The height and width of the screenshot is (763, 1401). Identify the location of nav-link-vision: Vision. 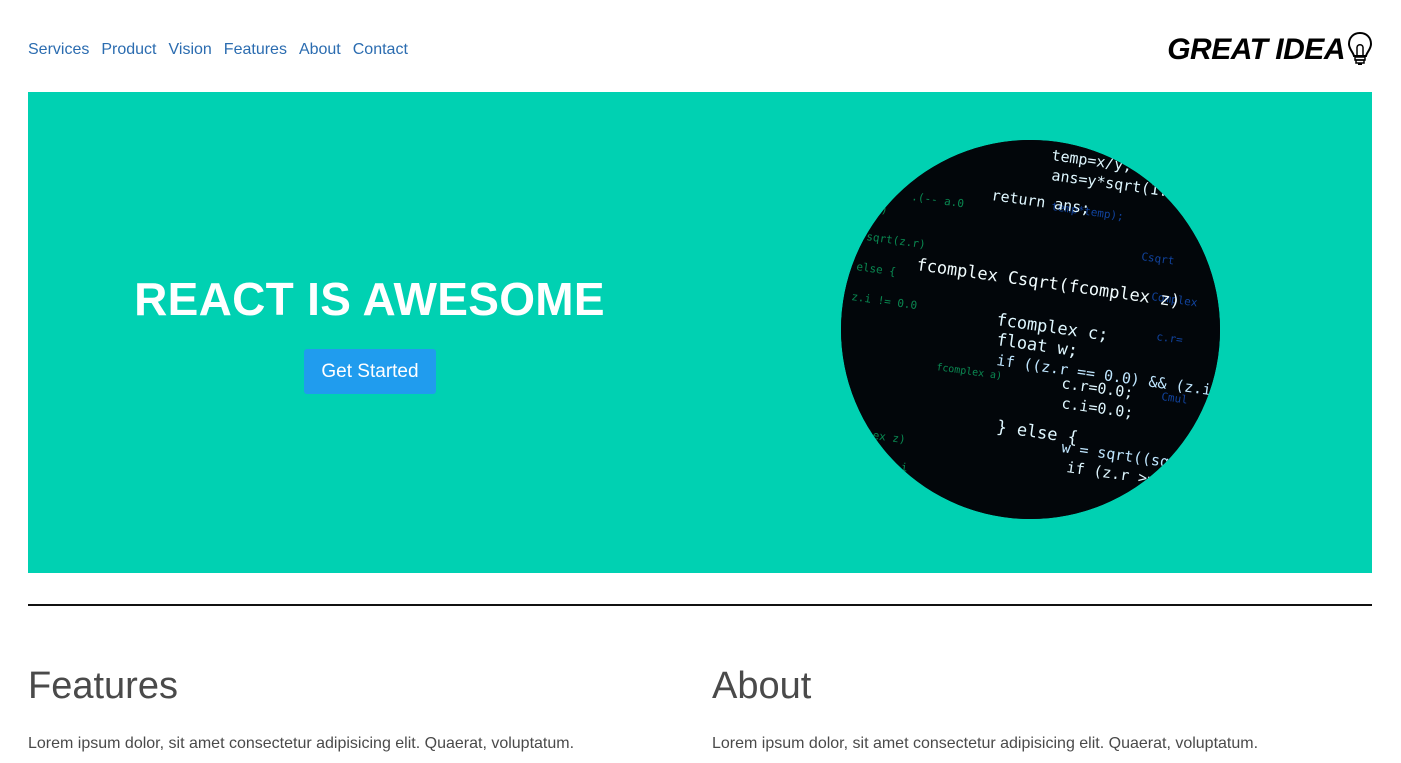
(190, 50).